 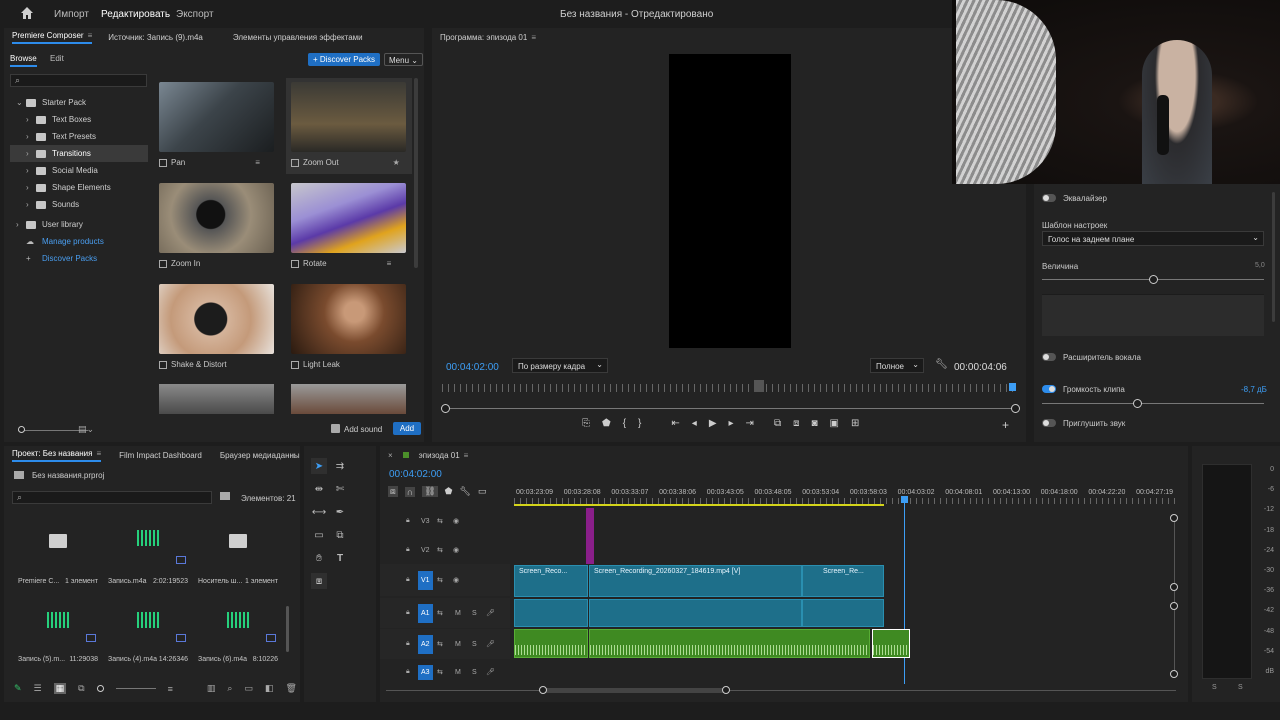 What do you see at coordinates (148, 642) in the screenshot?
I see `project-item-zapis-4: Запись (4).m4a 14:26346` at bounding box center [148, 642].